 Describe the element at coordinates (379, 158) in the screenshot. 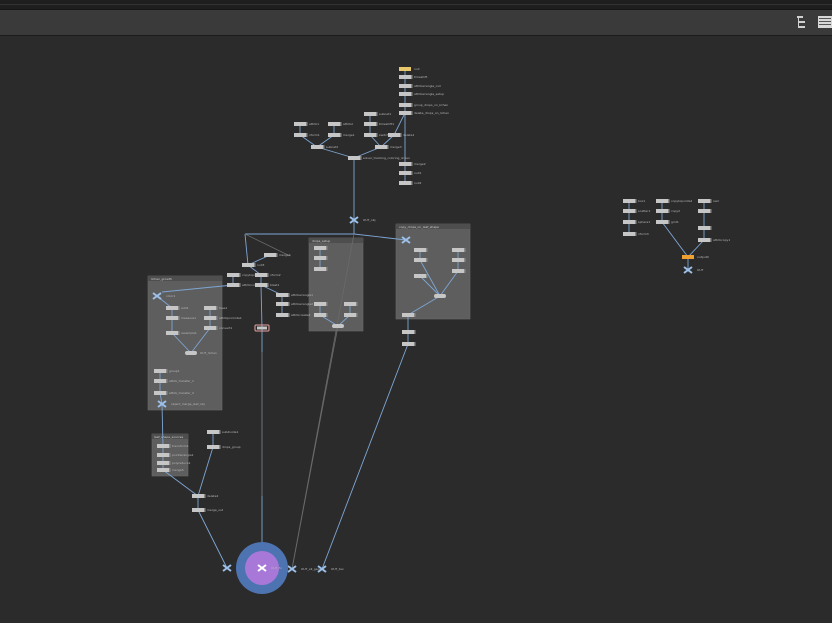

I see `node-n-a11: solver_tracking_coloring_lichen` at that location.